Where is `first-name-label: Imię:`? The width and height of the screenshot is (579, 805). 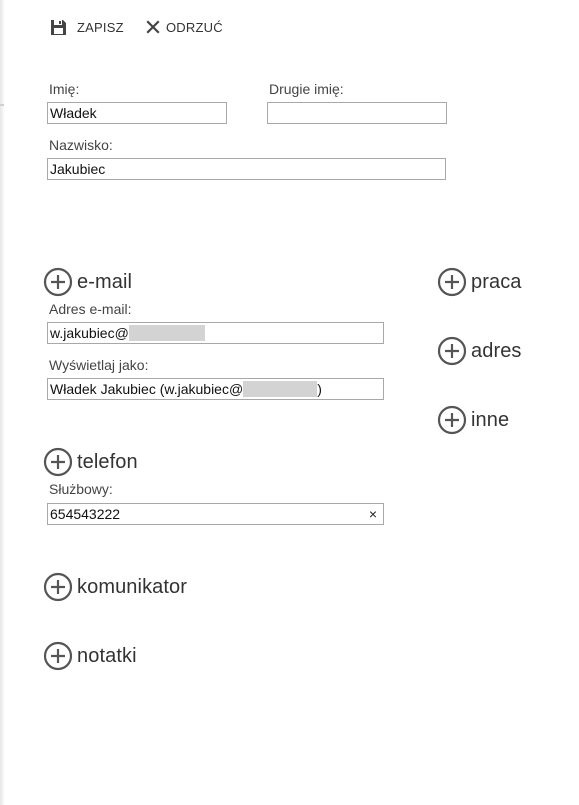 first-name-label: Imię: is located at coordinates (64, 89).